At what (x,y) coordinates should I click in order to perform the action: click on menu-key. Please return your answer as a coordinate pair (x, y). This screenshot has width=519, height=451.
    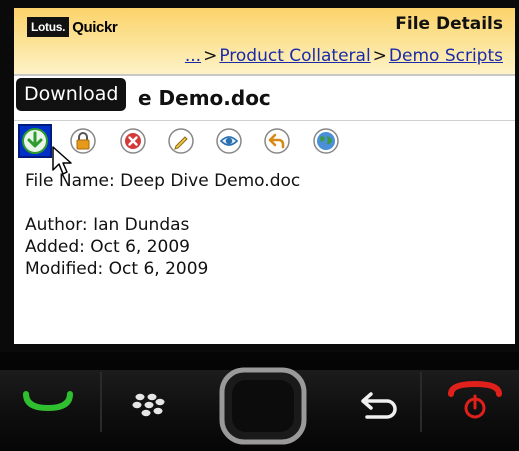
    Looking at the image, I should click on (148, 405).